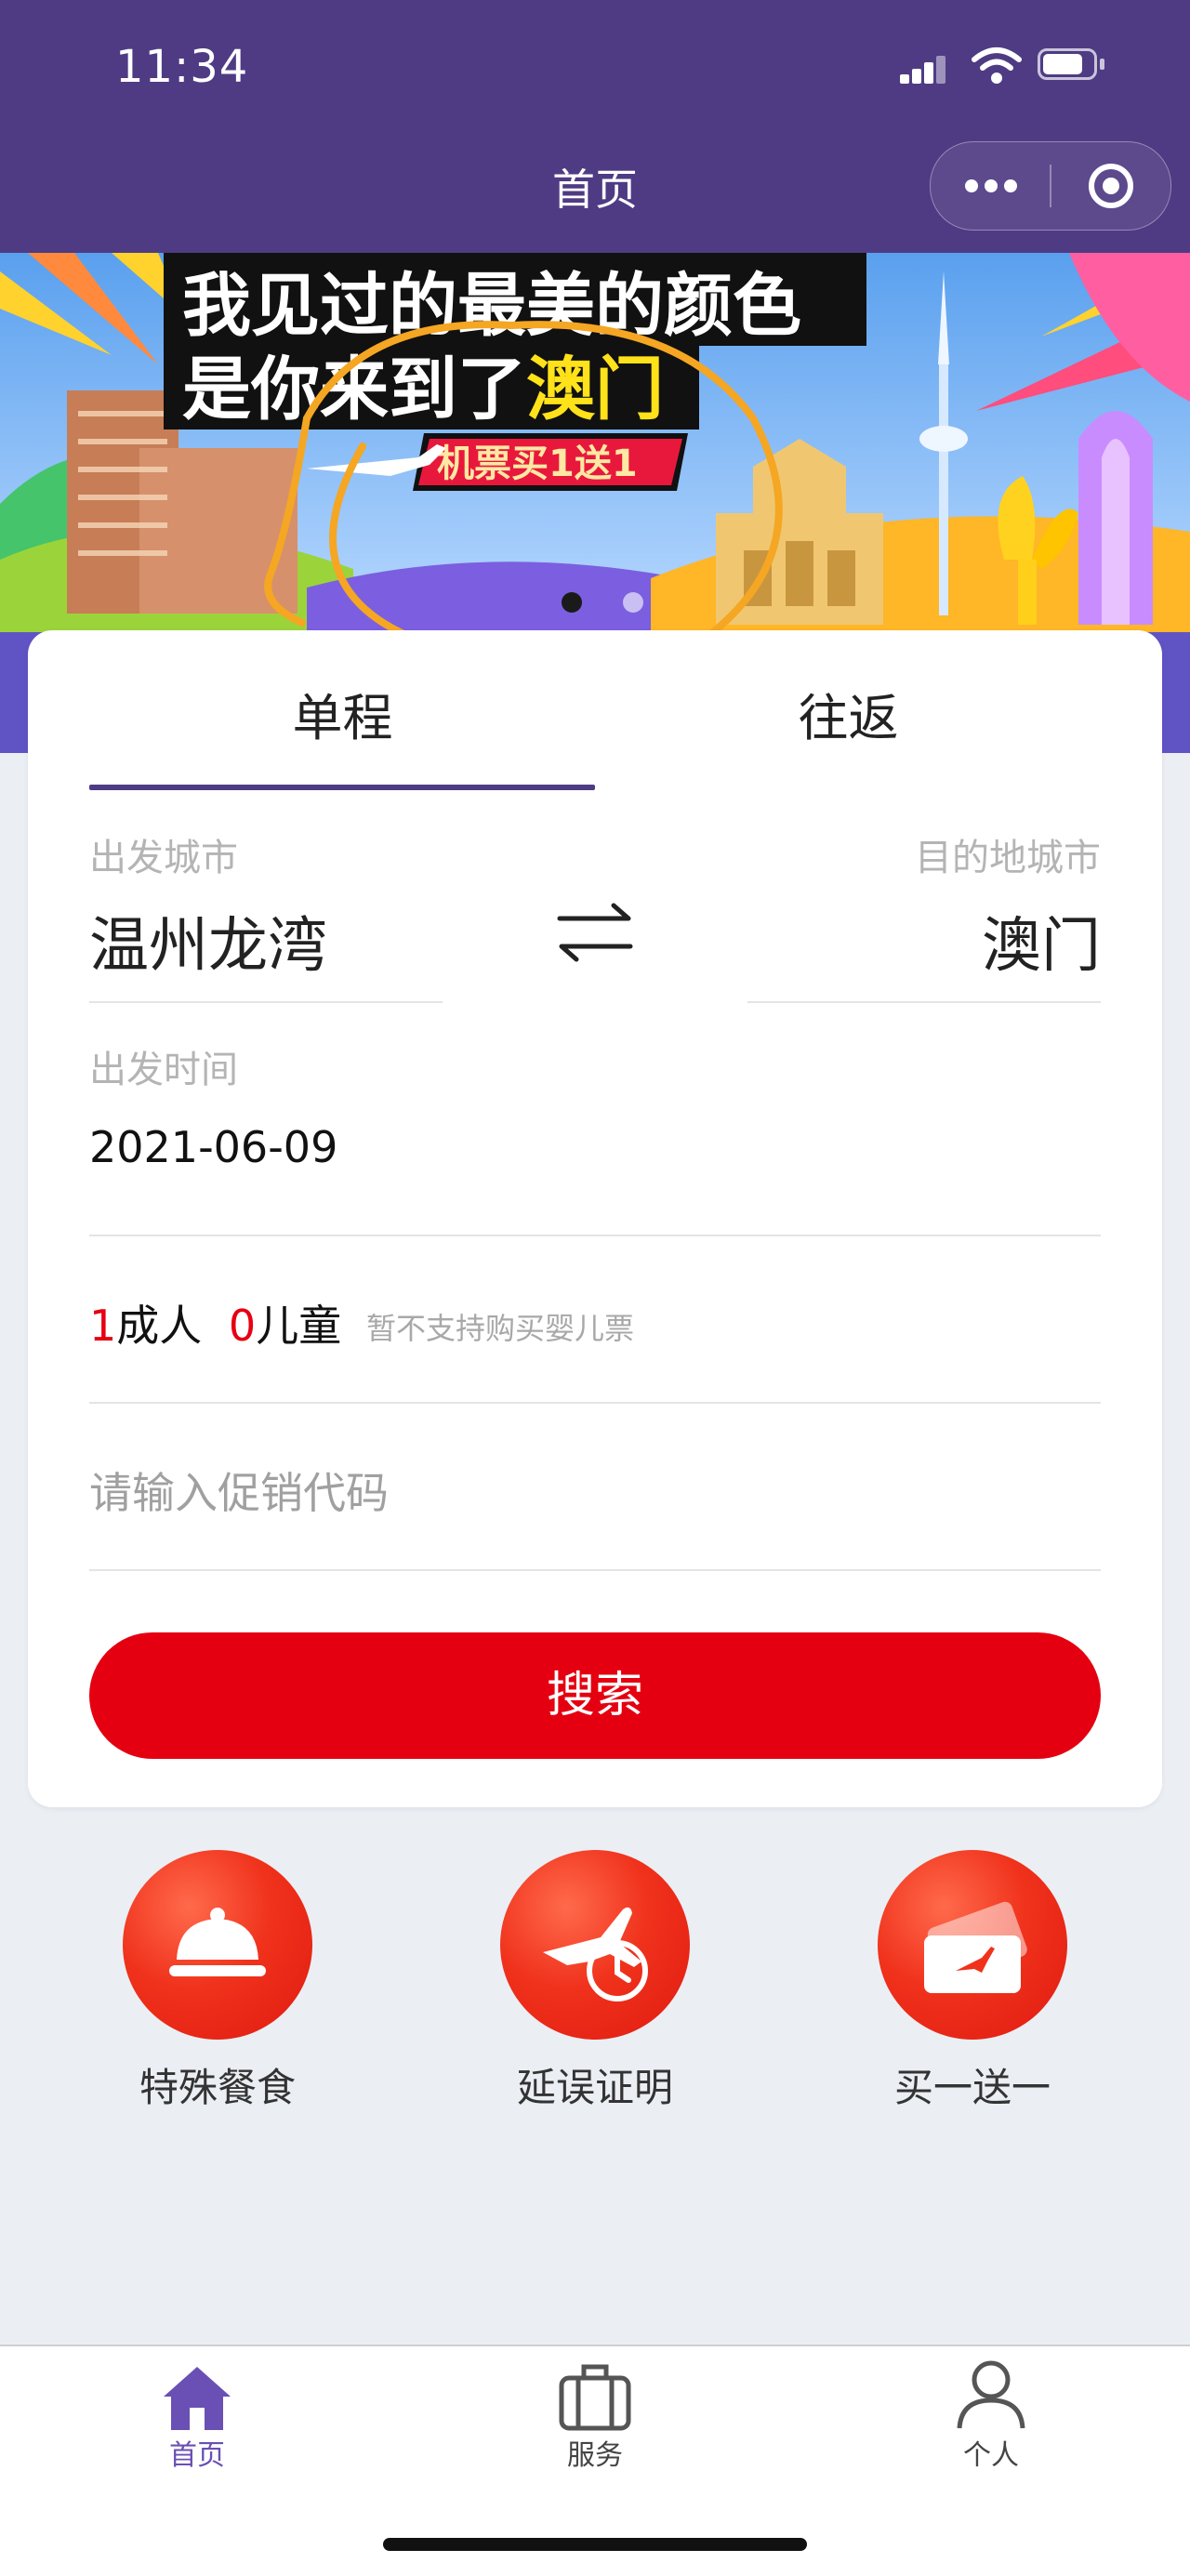 The image size is (1190, 2576). I want to click on luggage-icon, so click(595, 2397).